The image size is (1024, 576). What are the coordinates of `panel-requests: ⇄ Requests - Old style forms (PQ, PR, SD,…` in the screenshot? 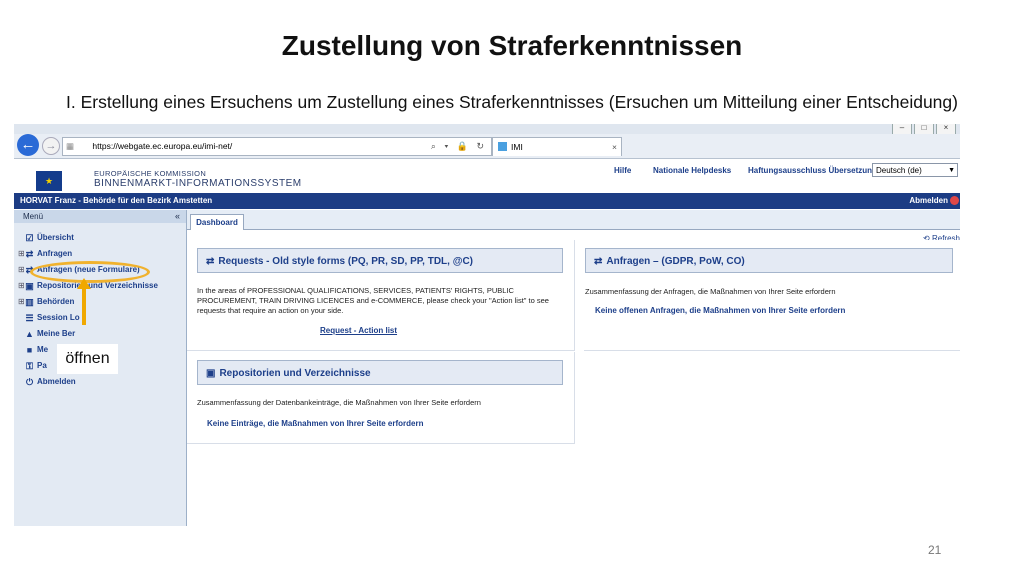 It's located at (381, 295).